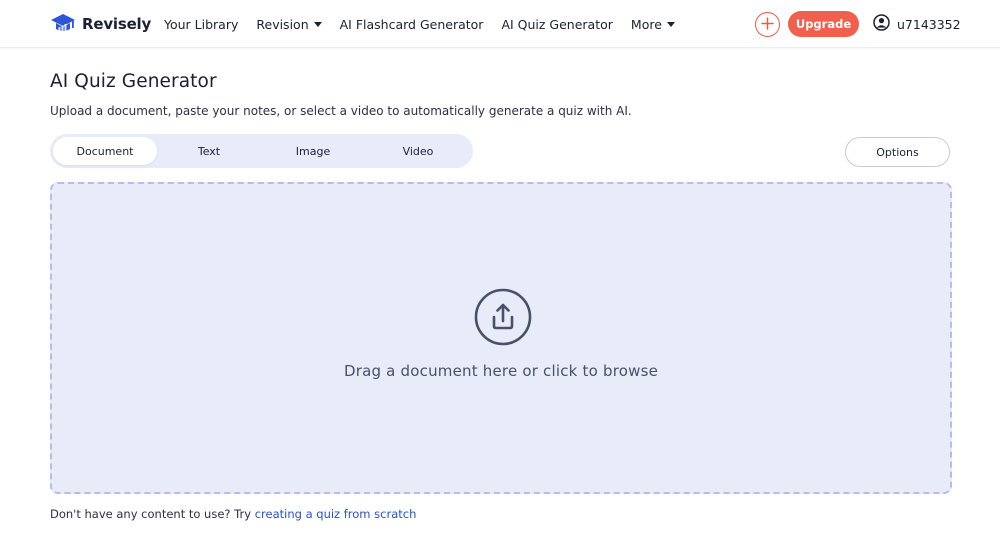 The image size is (1000, 546). What do you see at coordinates (336, 514) in the screenshot?
I see `create-quiz-from-scratch-link: creating a quiz from scratch` at bounding box center [336, 514].